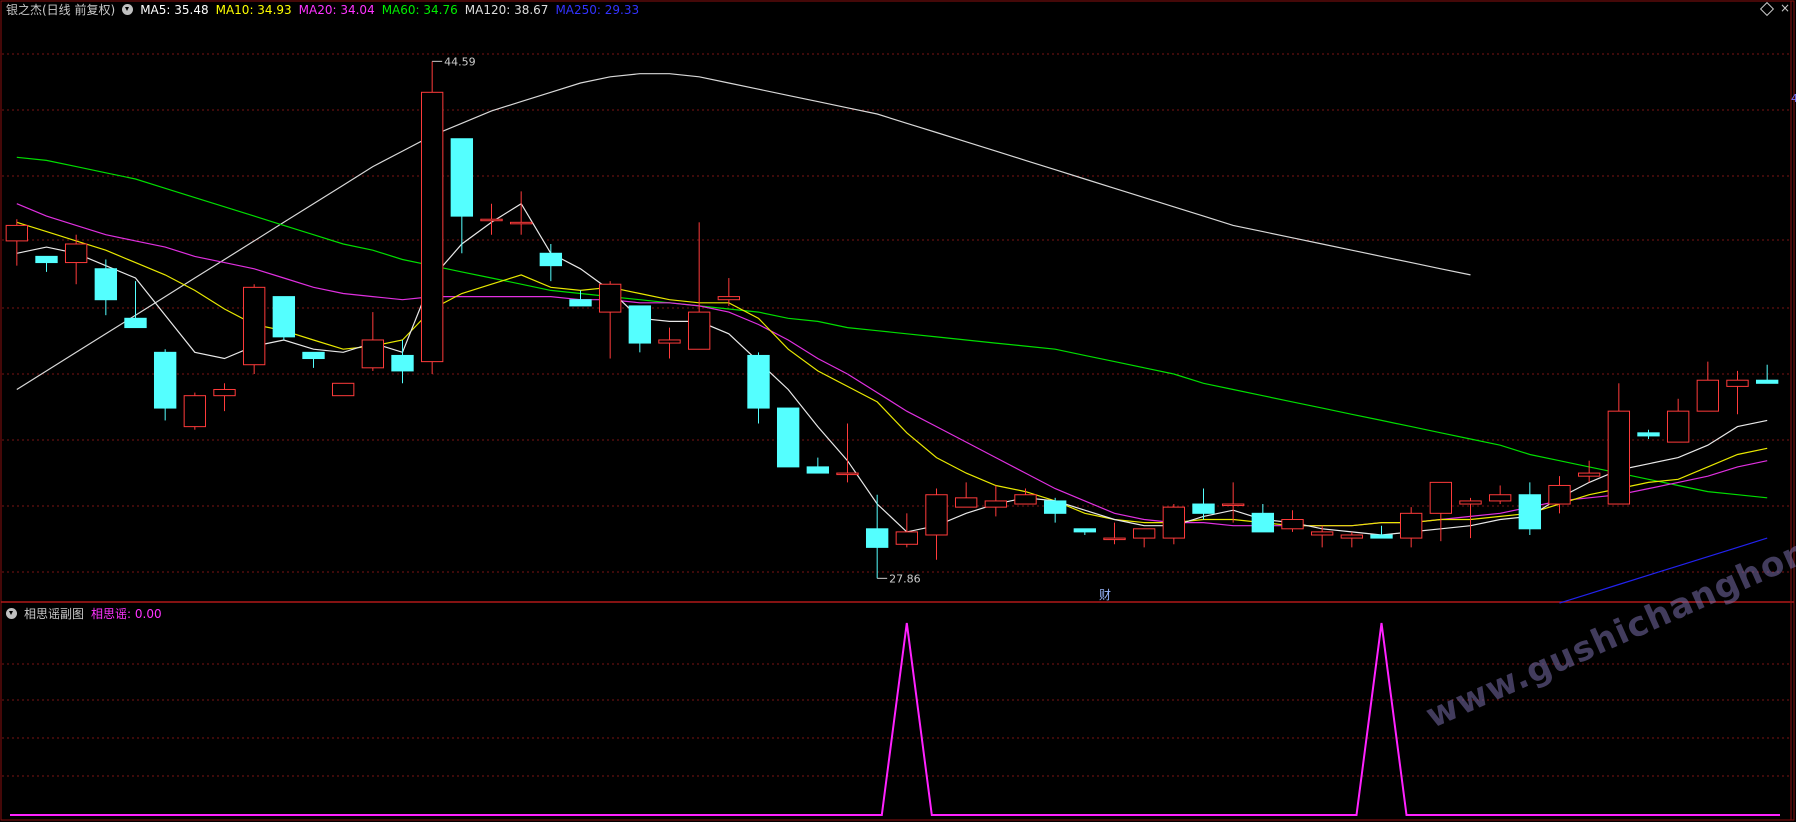 The image size is (1796, 822). What do you see at coordinates (905, 578) in the screenshot?
I see `low-price-label: 27.86` at bounding box center [905, 578].